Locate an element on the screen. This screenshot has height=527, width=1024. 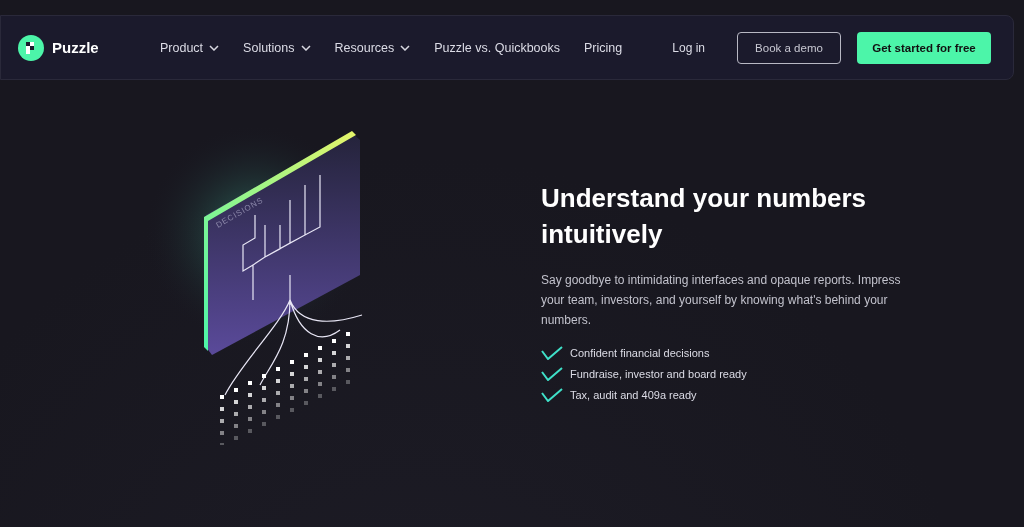
login-link: Log in is located at coordinates (688, 47).